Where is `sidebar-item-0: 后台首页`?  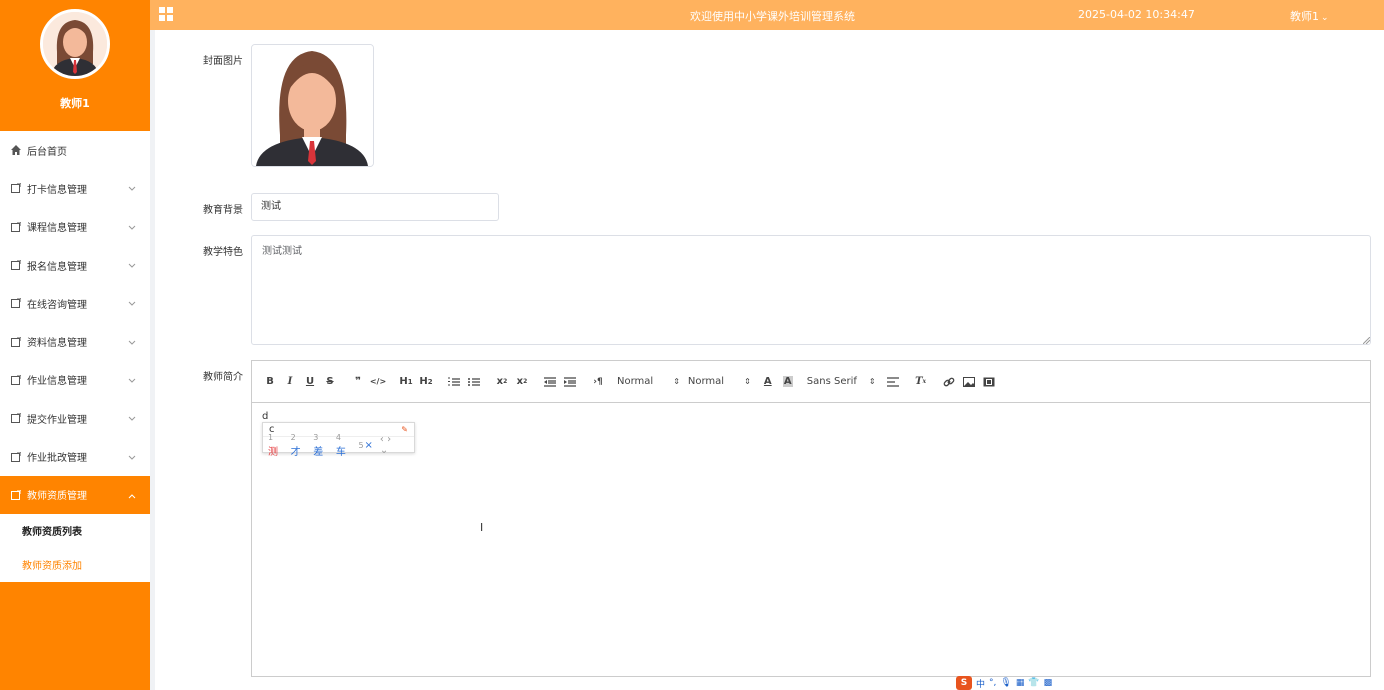
sidebar-item-0: 后台首页 is located at coordinates (75, 150).